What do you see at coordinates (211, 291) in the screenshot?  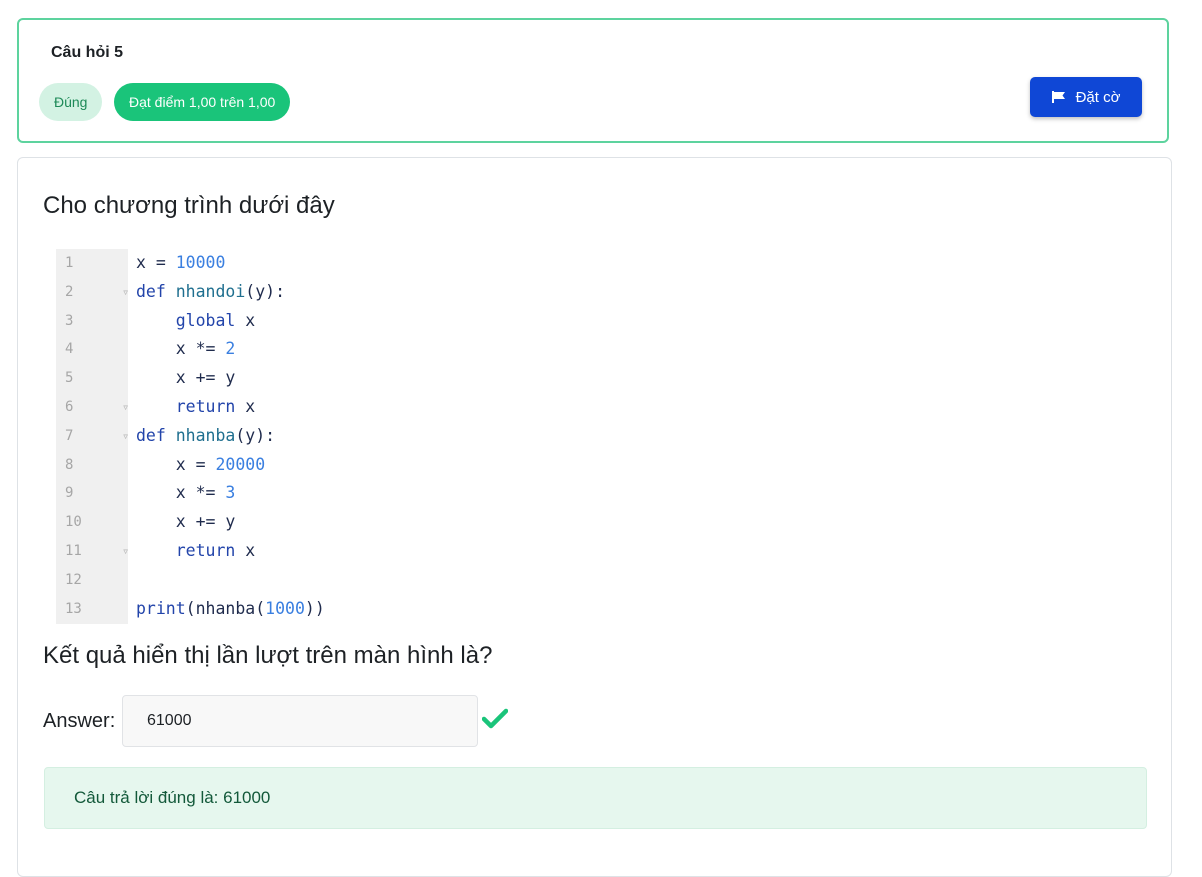 I see `code-line-text: def nhandoi(y):` at bounding box center [211, 291].